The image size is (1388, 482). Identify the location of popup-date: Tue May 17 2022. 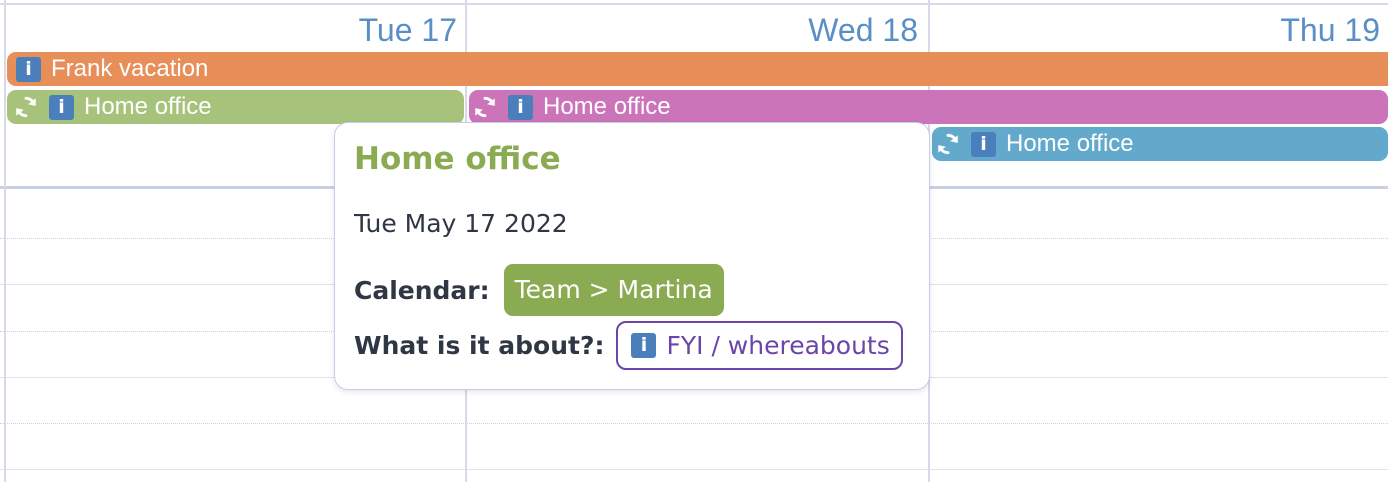
(461, 223).